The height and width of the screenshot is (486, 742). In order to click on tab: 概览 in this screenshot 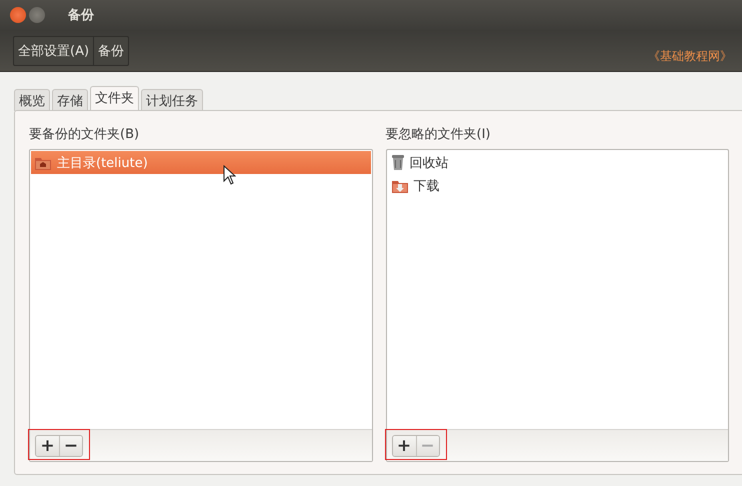, I will do `click(32, 100)`.